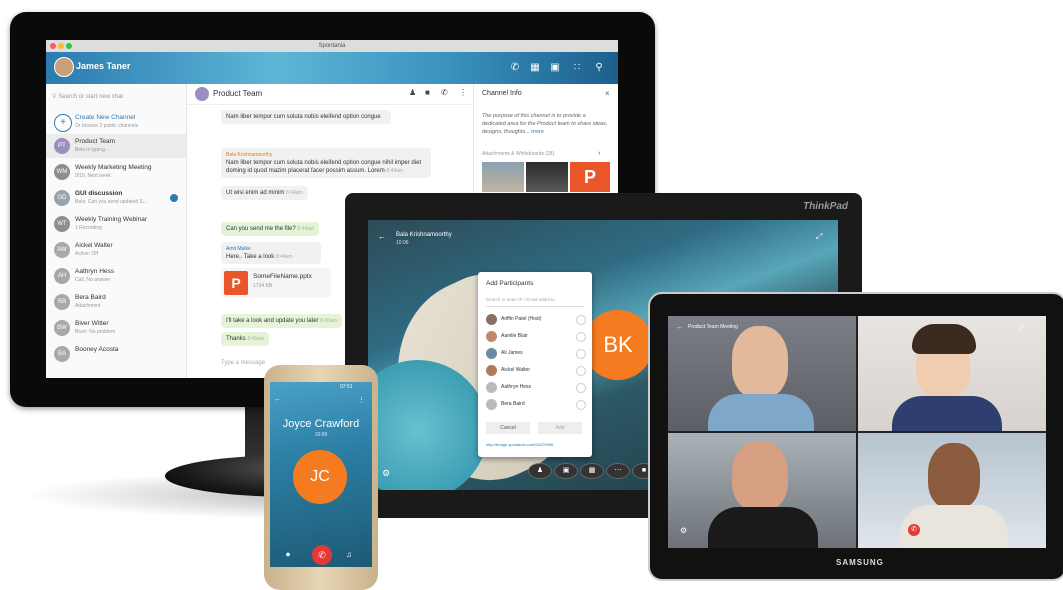  What do you see at coordinates (243, 363) in the screenshot?
I see `message-input: Type a message` at bounding box center [243, 363].